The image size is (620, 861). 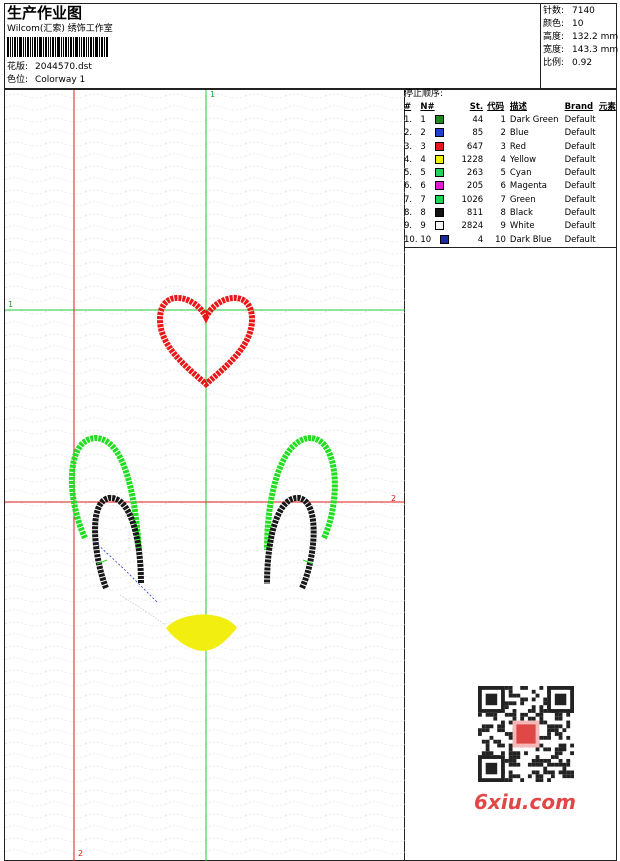 What do you see at coordinates (500, 239) in the screenshot?
I see `row-code: 10` at bounding box center [500, 239].